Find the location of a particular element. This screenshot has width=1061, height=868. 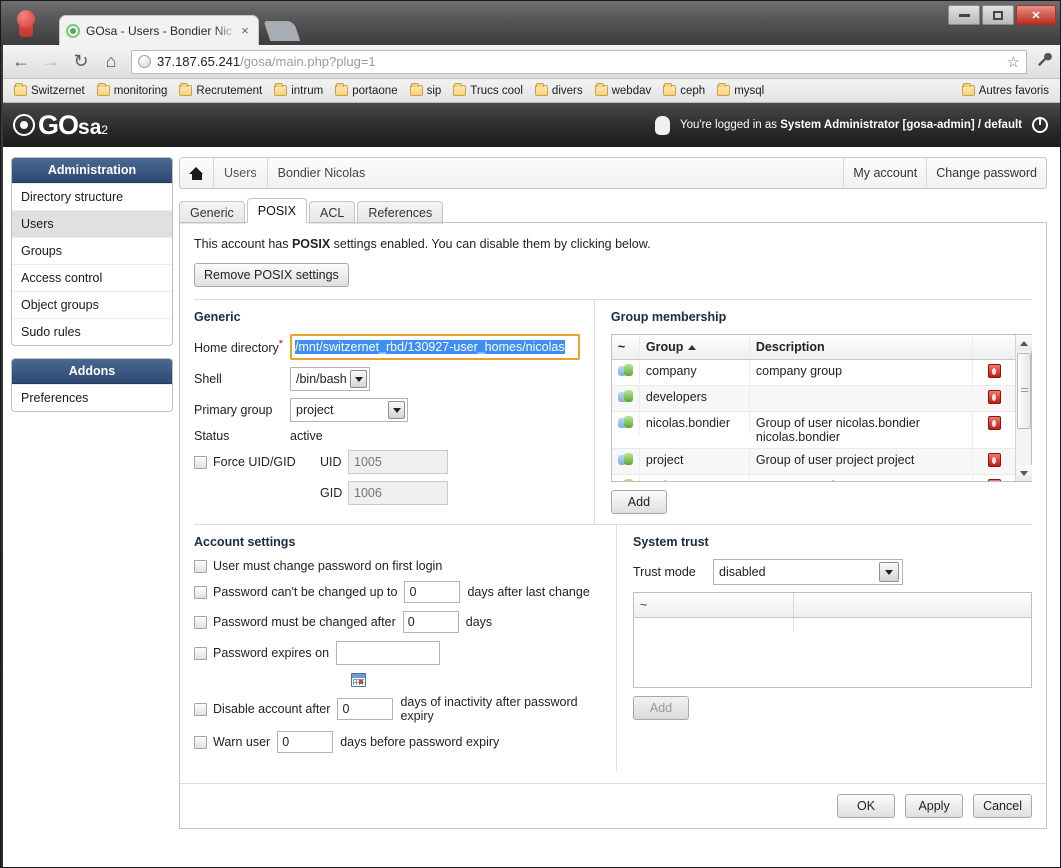

ok-button: OK is located at coordinates (866, 806).